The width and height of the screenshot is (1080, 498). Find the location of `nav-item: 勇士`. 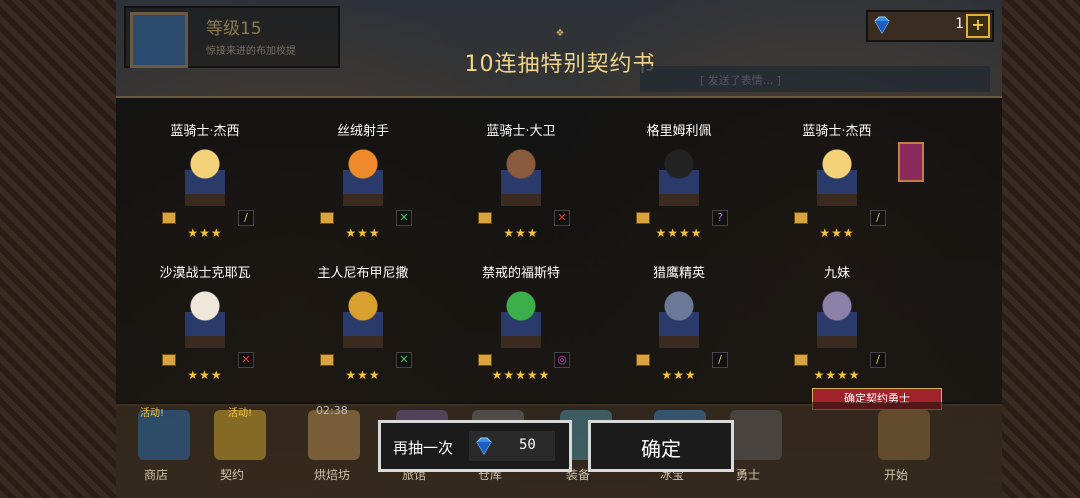

nav-item: 勇士 is located at coordinates (748, 474).